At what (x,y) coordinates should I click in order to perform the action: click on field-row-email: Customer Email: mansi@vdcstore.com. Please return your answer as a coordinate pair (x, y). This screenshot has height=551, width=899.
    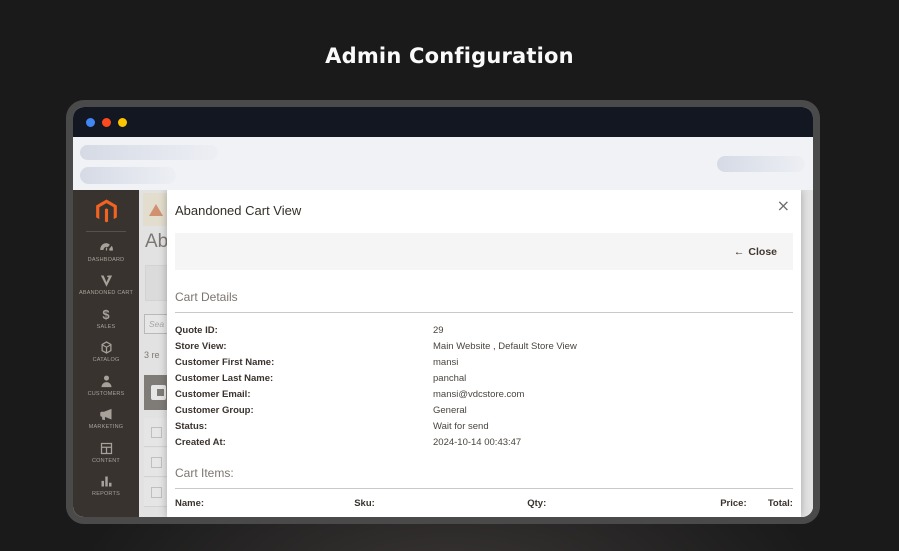
    Looking at the image, I should click on (484, 394).